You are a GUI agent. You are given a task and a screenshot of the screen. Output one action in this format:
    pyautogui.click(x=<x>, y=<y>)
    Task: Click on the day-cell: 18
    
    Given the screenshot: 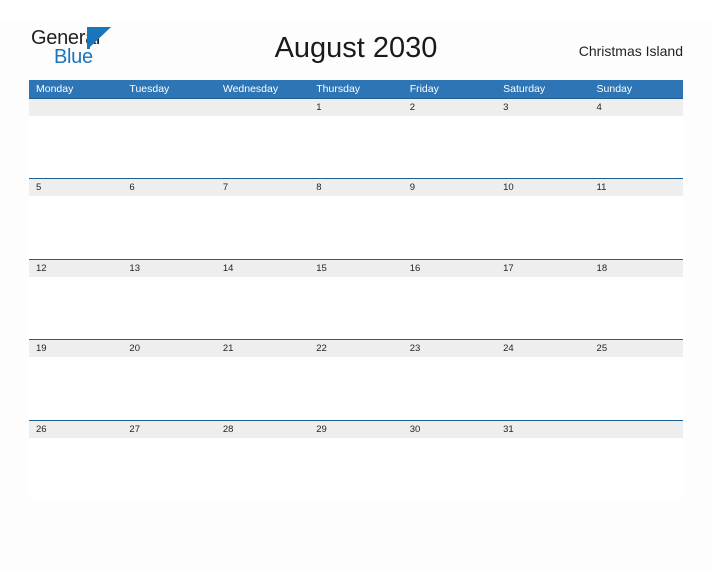 What is the action you would take?
    pyautogui.click(x=636, y=268)
    